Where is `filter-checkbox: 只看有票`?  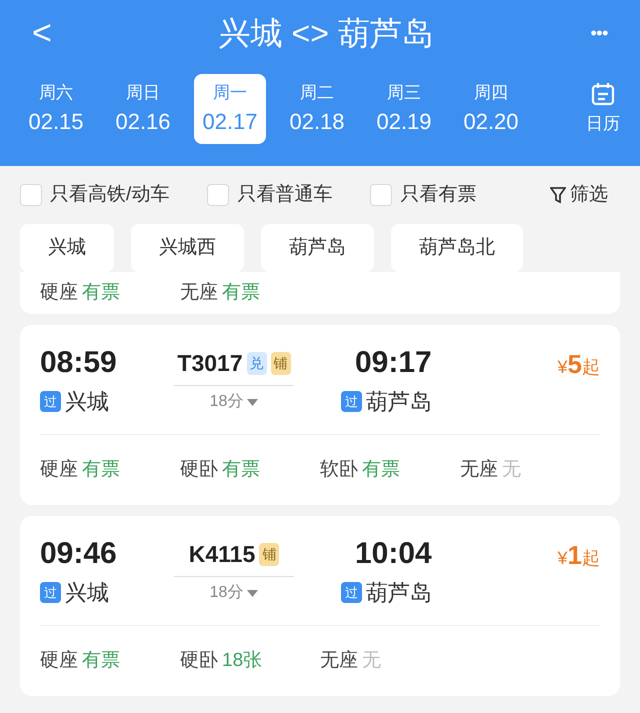
filter-checkbox: 只看有票 is located at coordinates (423, 195).